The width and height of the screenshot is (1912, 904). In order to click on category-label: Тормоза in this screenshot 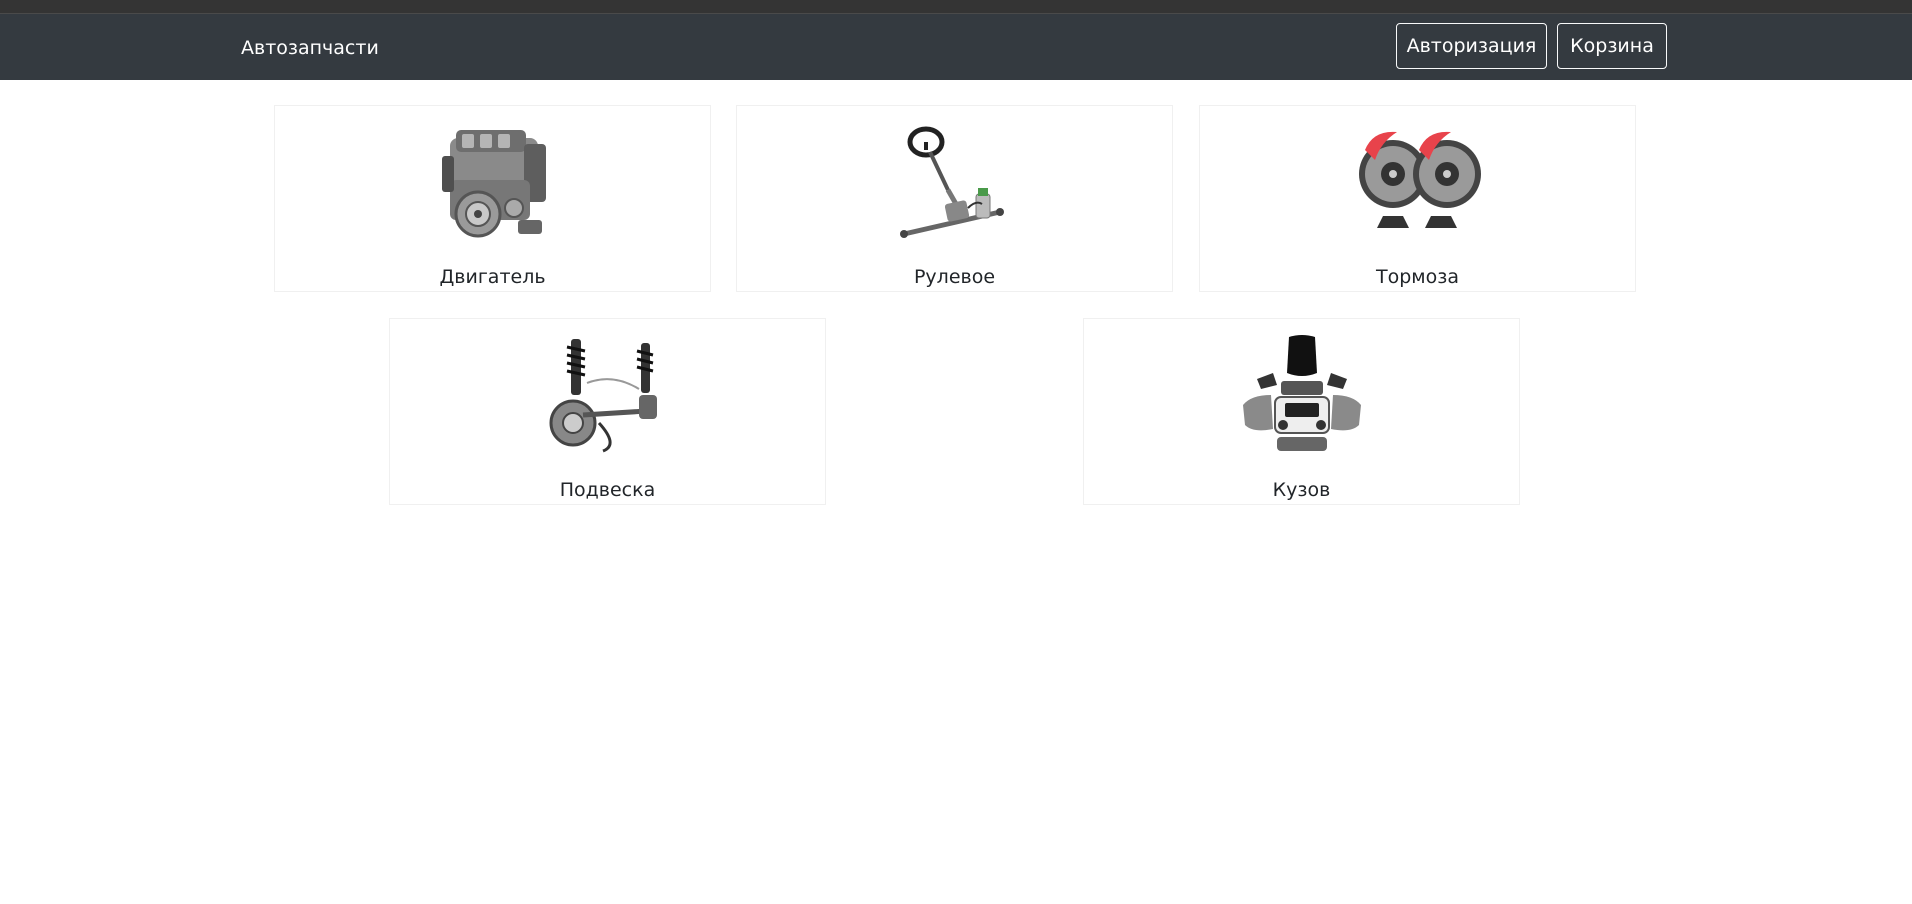, I will do `click(1417, 277)`.